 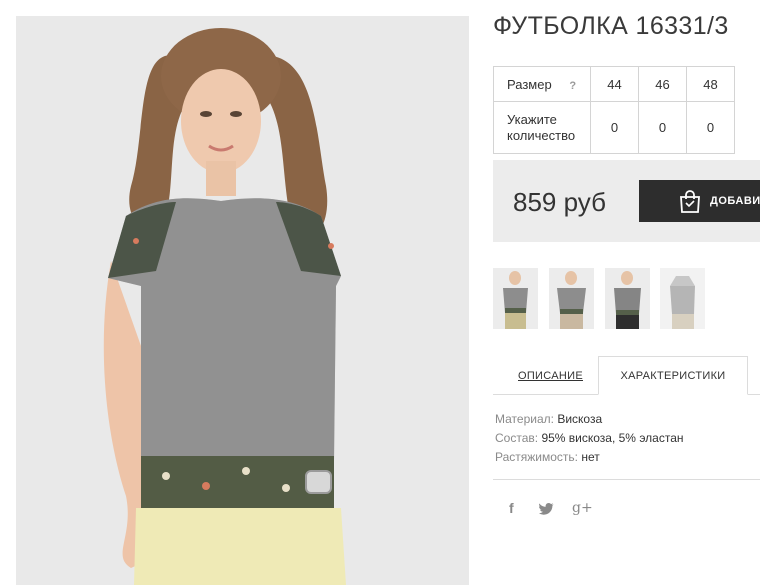 I want to click on product-title: ФУТБОЛКА 16331/3, so click(x=611, y=26).